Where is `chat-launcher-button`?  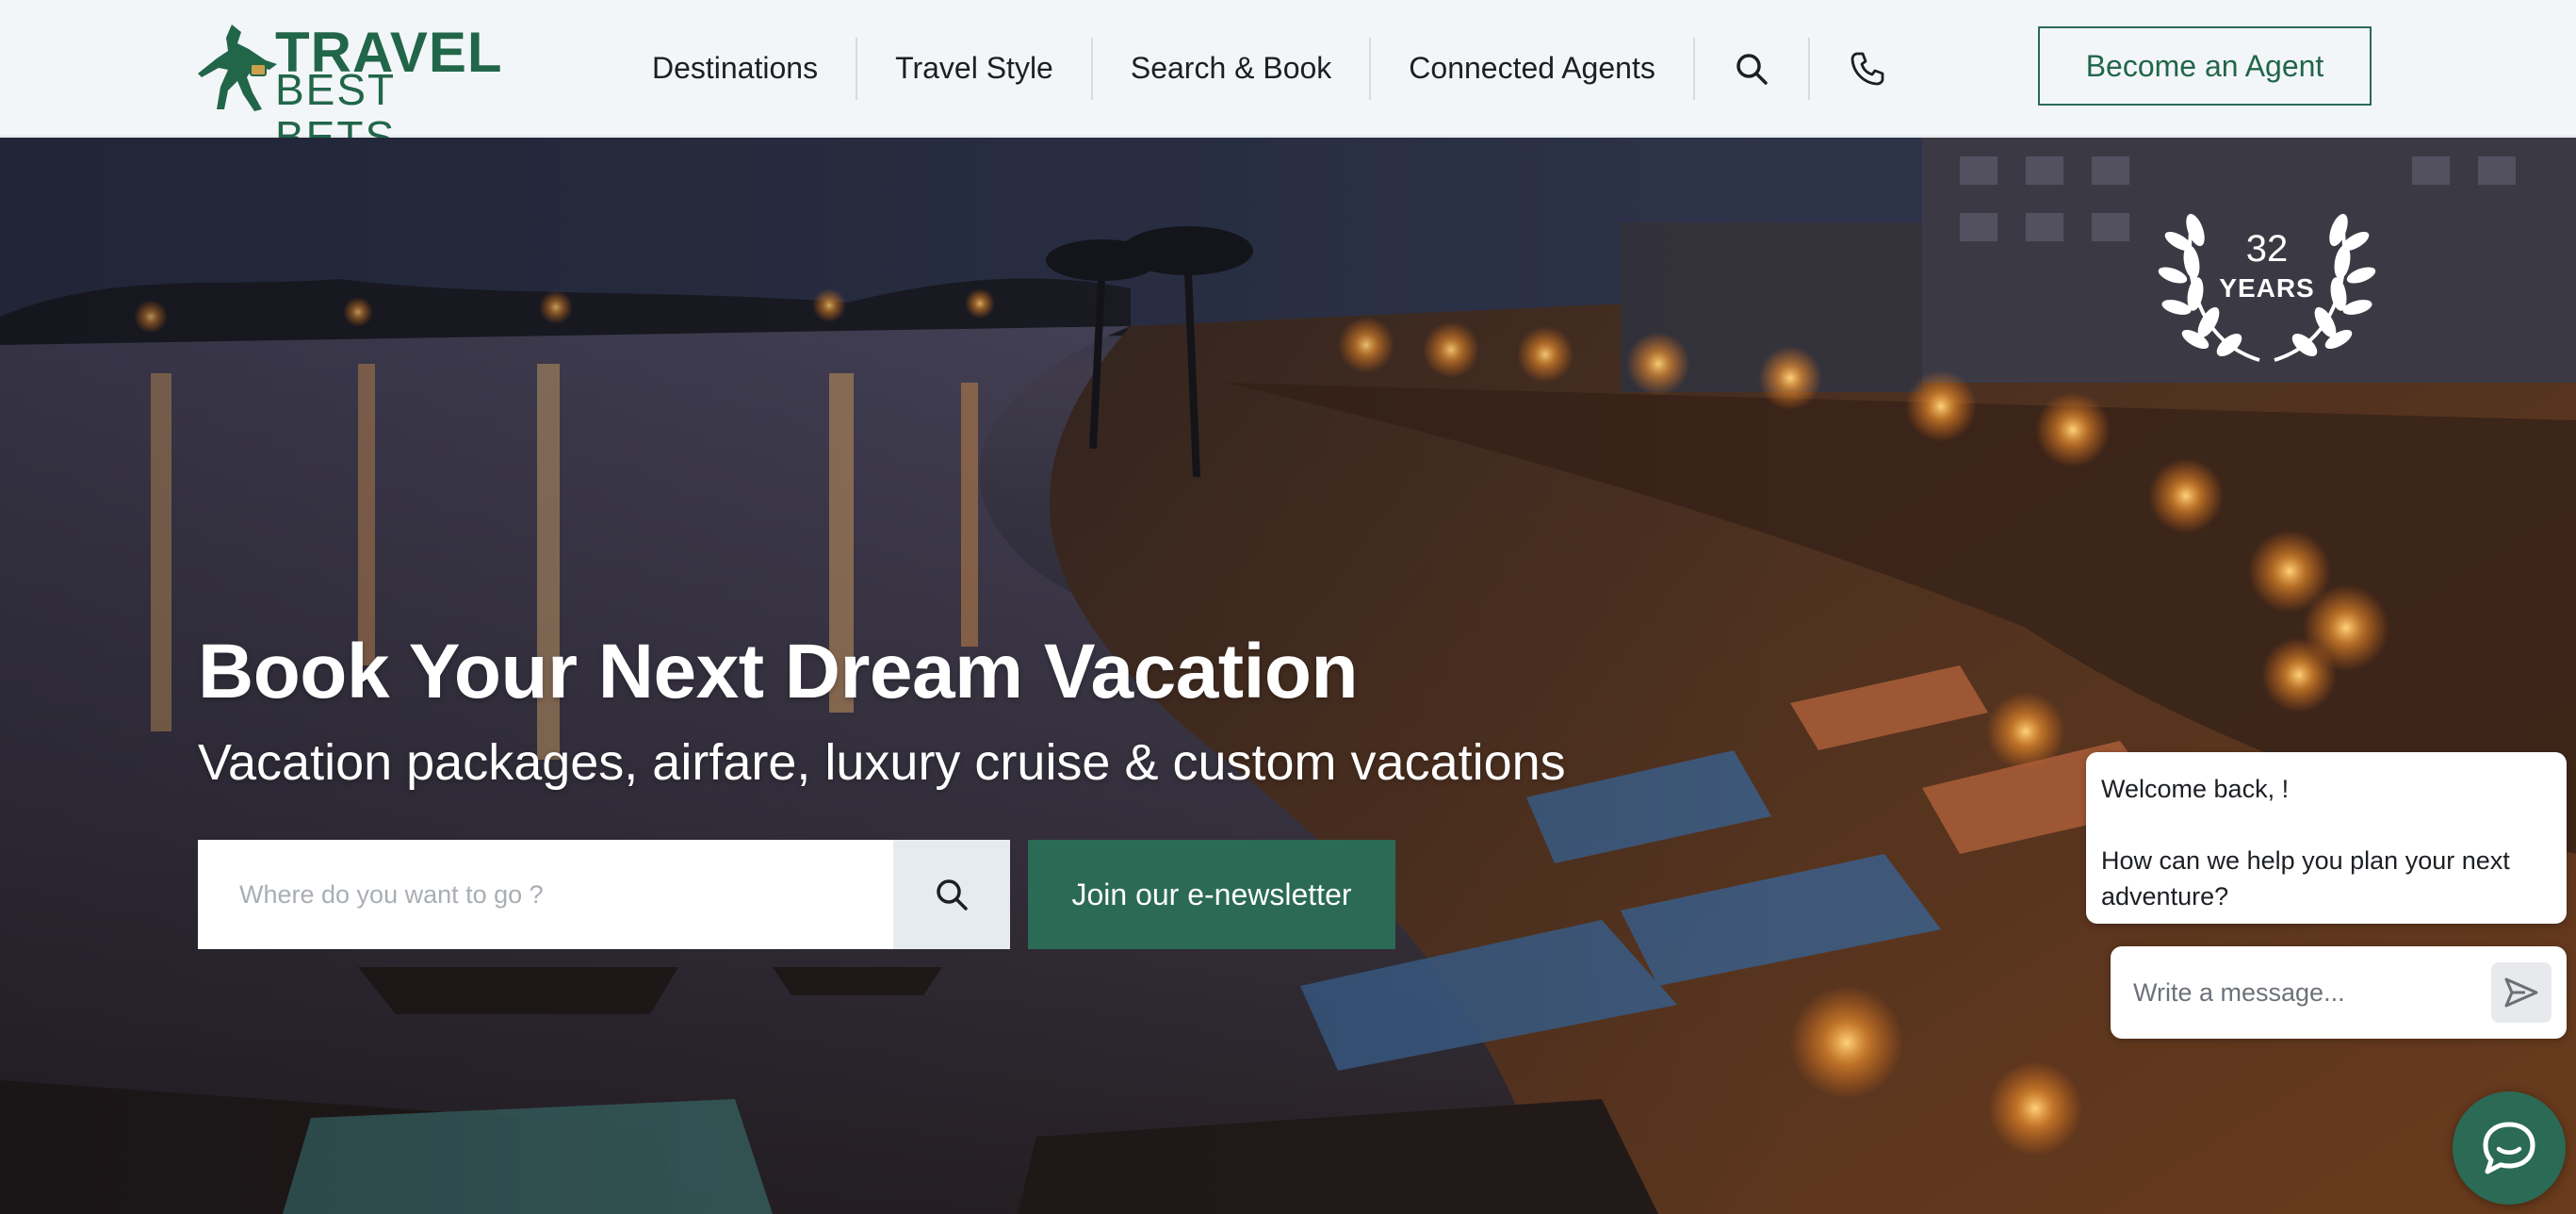 chat-launcher-button is located at coordinates (2509, 1148).